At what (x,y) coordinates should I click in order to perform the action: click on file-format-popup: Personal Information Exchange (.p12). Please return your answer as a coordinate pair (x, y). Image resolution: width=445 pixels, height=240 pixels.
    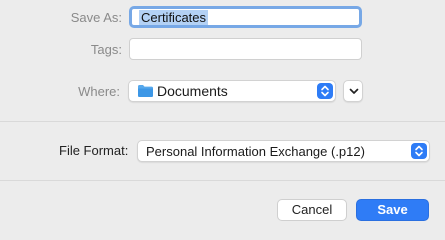
    Looking at the image, I should click on (283, 151).